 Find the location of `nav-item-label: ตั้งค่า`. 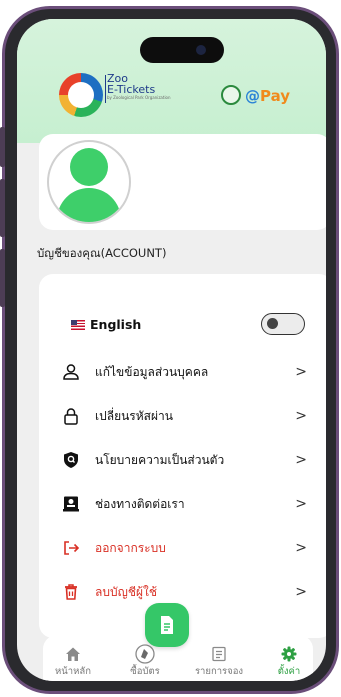

nav-item-label: ตั้งค่า is located at coordinates (289, 671).